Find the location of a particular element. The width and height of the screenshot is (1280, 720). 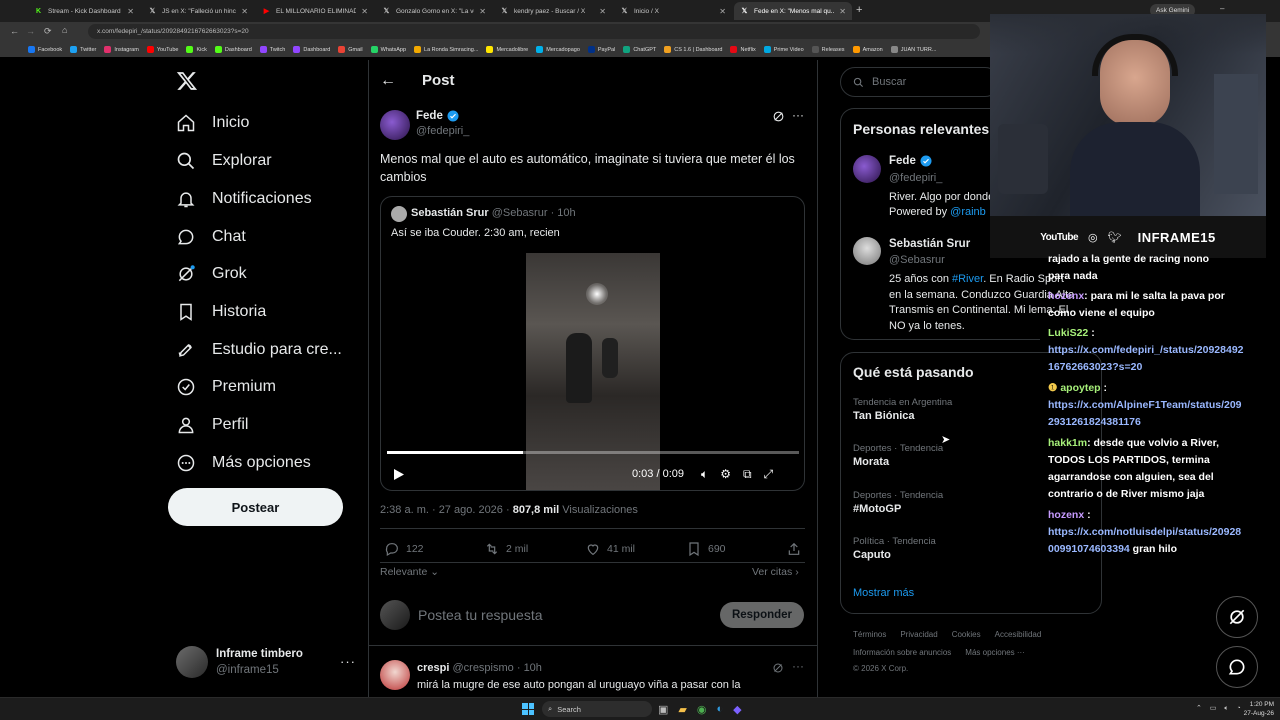

bookmark-item: Mercadolibre is located at coordinates (507, 49).